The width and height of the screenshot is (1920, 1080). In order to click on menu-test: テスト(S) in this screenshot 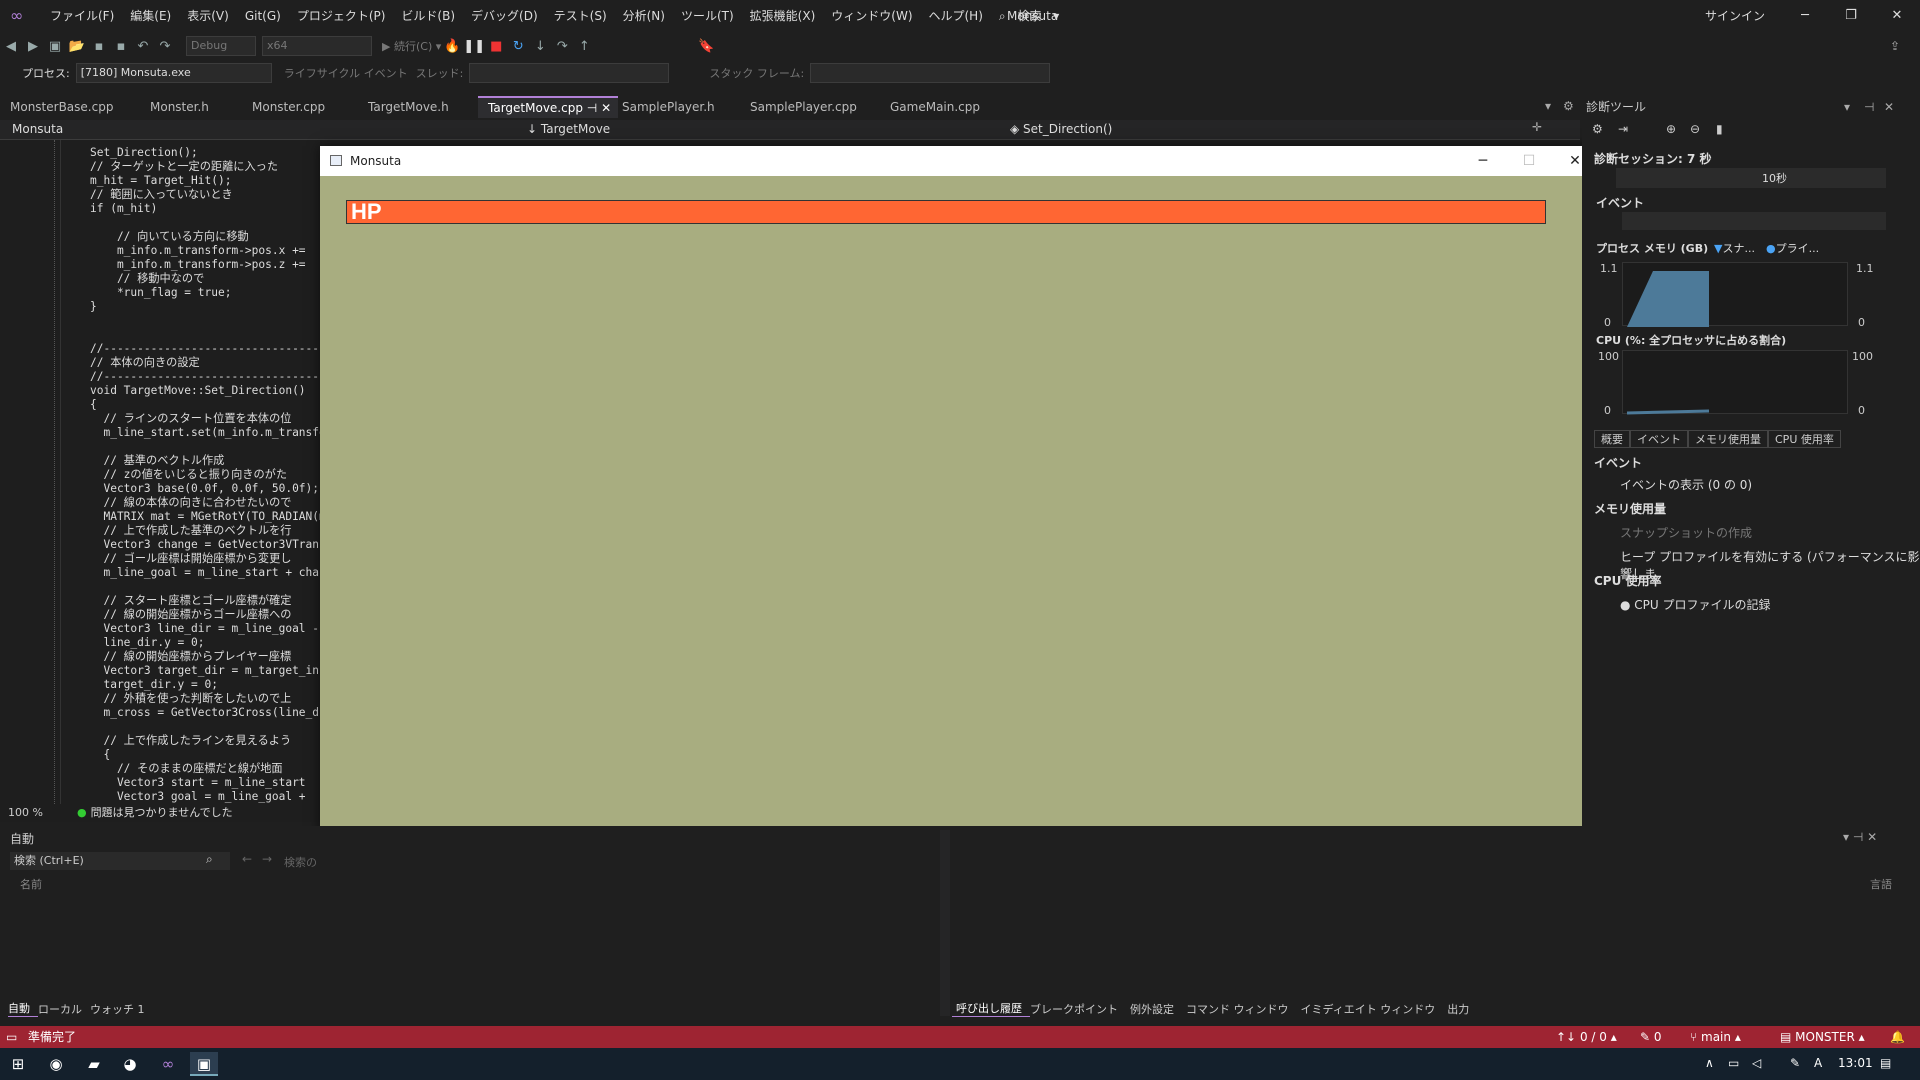, I will do `click(580, 16)`.